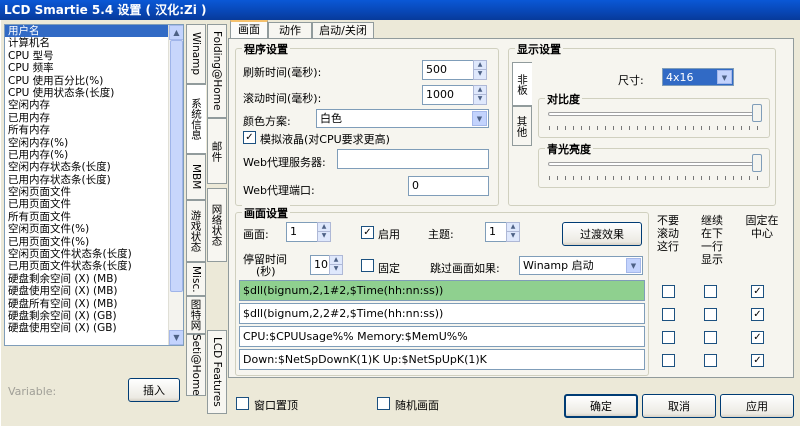  What do you see at coordinates (655, 178) in the screenshot?
I see `backlight-ticks` at bounding box center [655, 178].